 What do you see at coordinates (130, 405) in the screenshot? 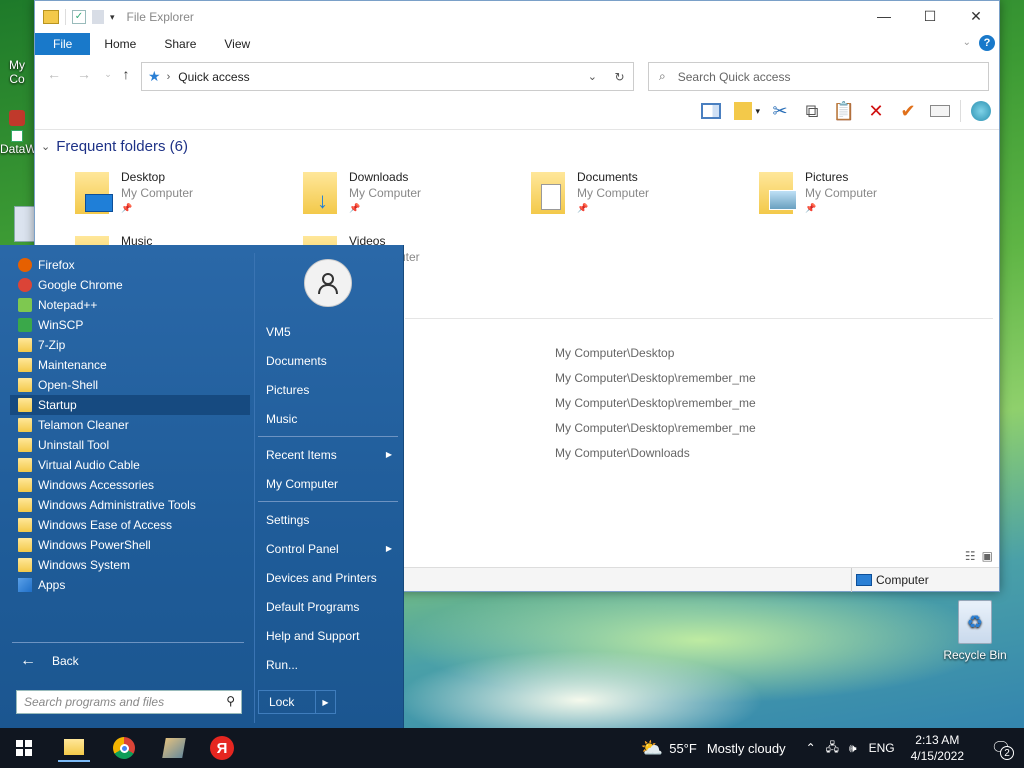
I see `start-program-startup: Startup` at bounding box center [130, 405].